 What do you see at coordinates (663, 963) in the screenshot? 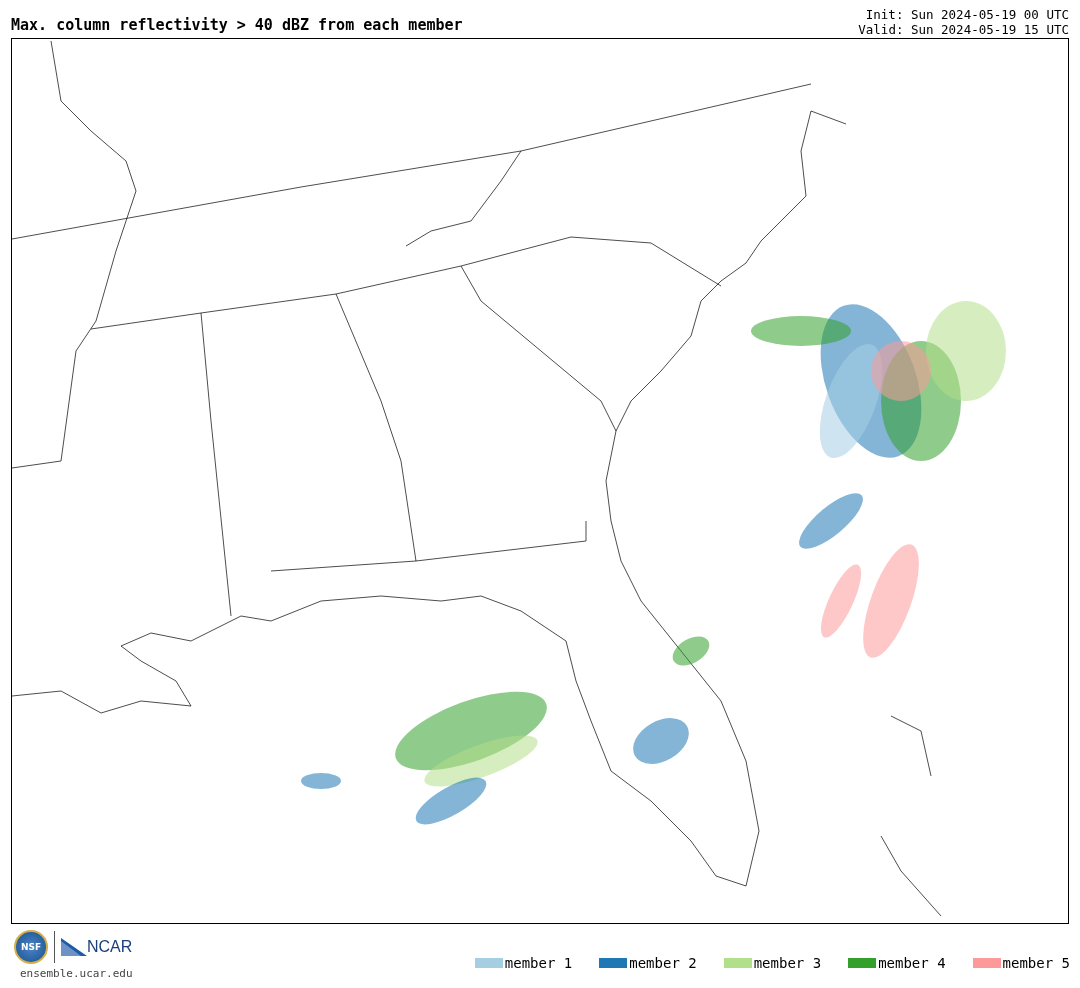
I see `legend-label: member 2` at bounding box center [663, 963].